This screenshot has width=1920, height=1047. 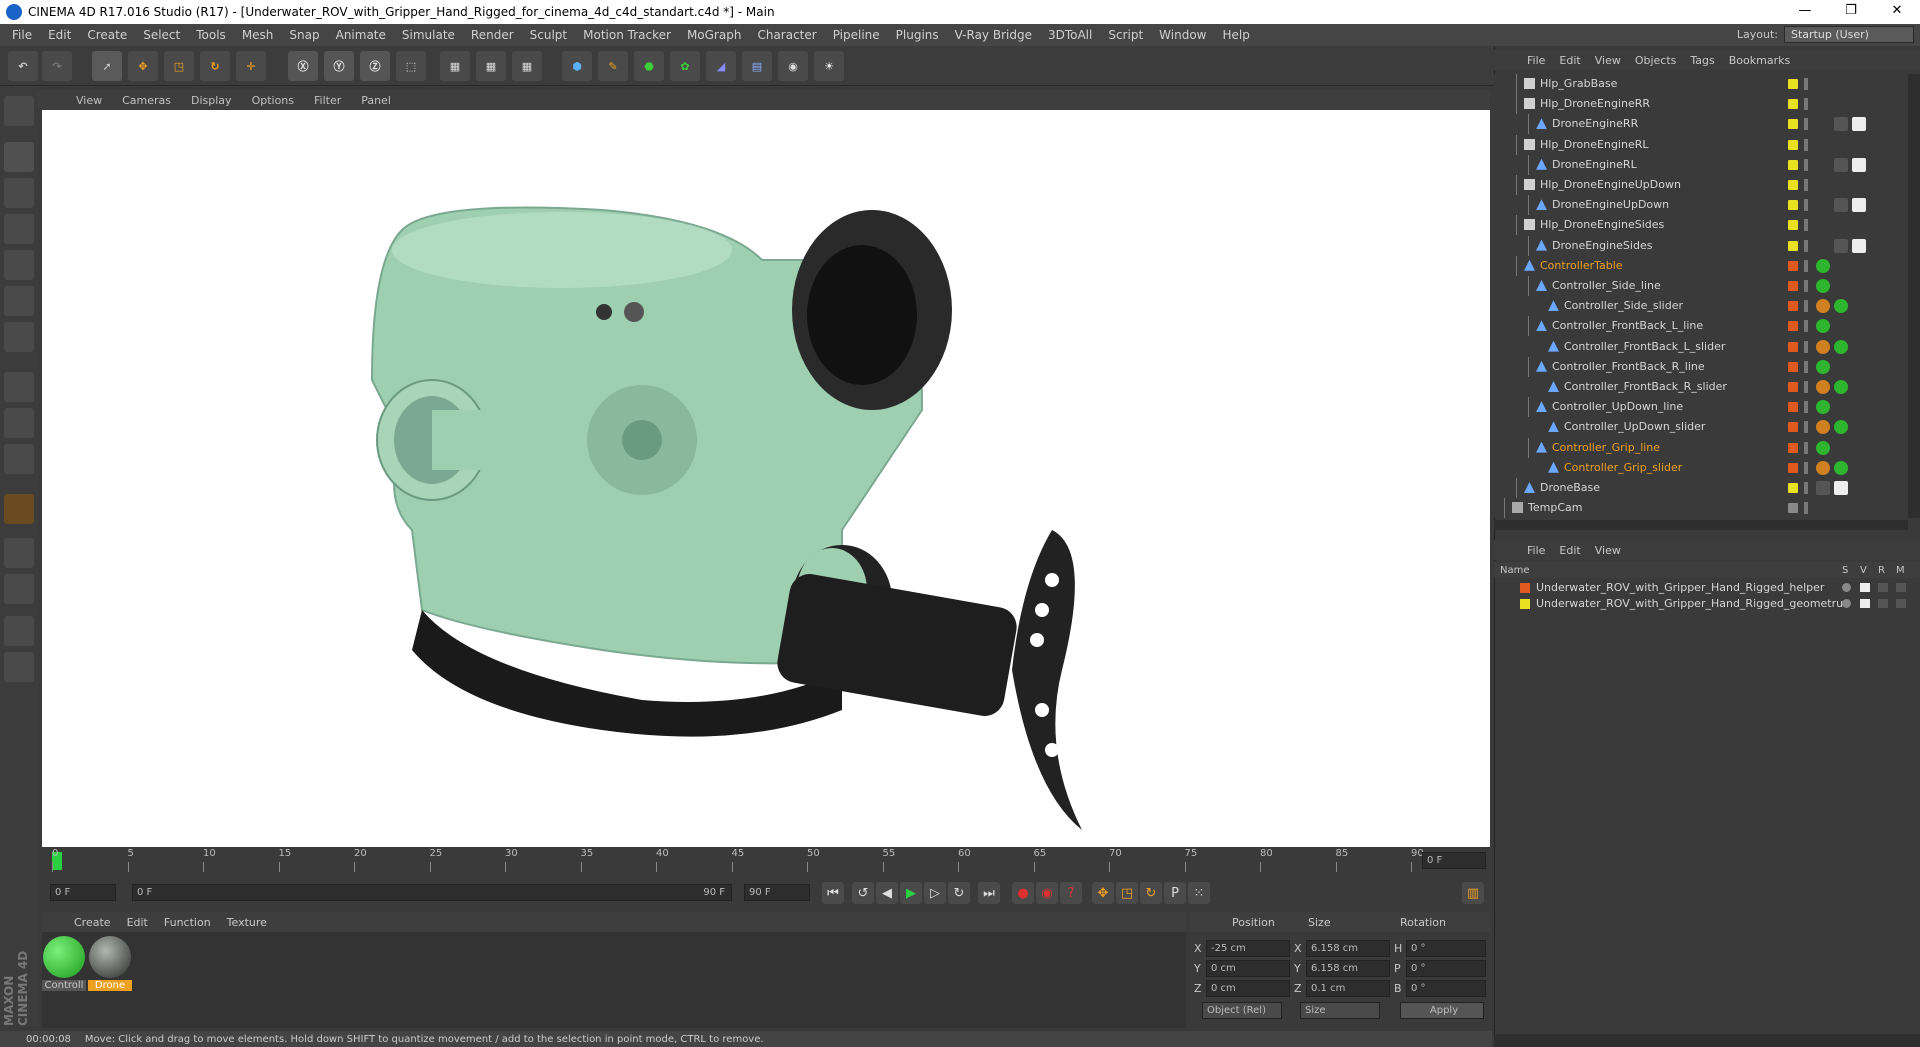 I want to click on viewport-menu-panel: Panel, so click(x=376, y=100).